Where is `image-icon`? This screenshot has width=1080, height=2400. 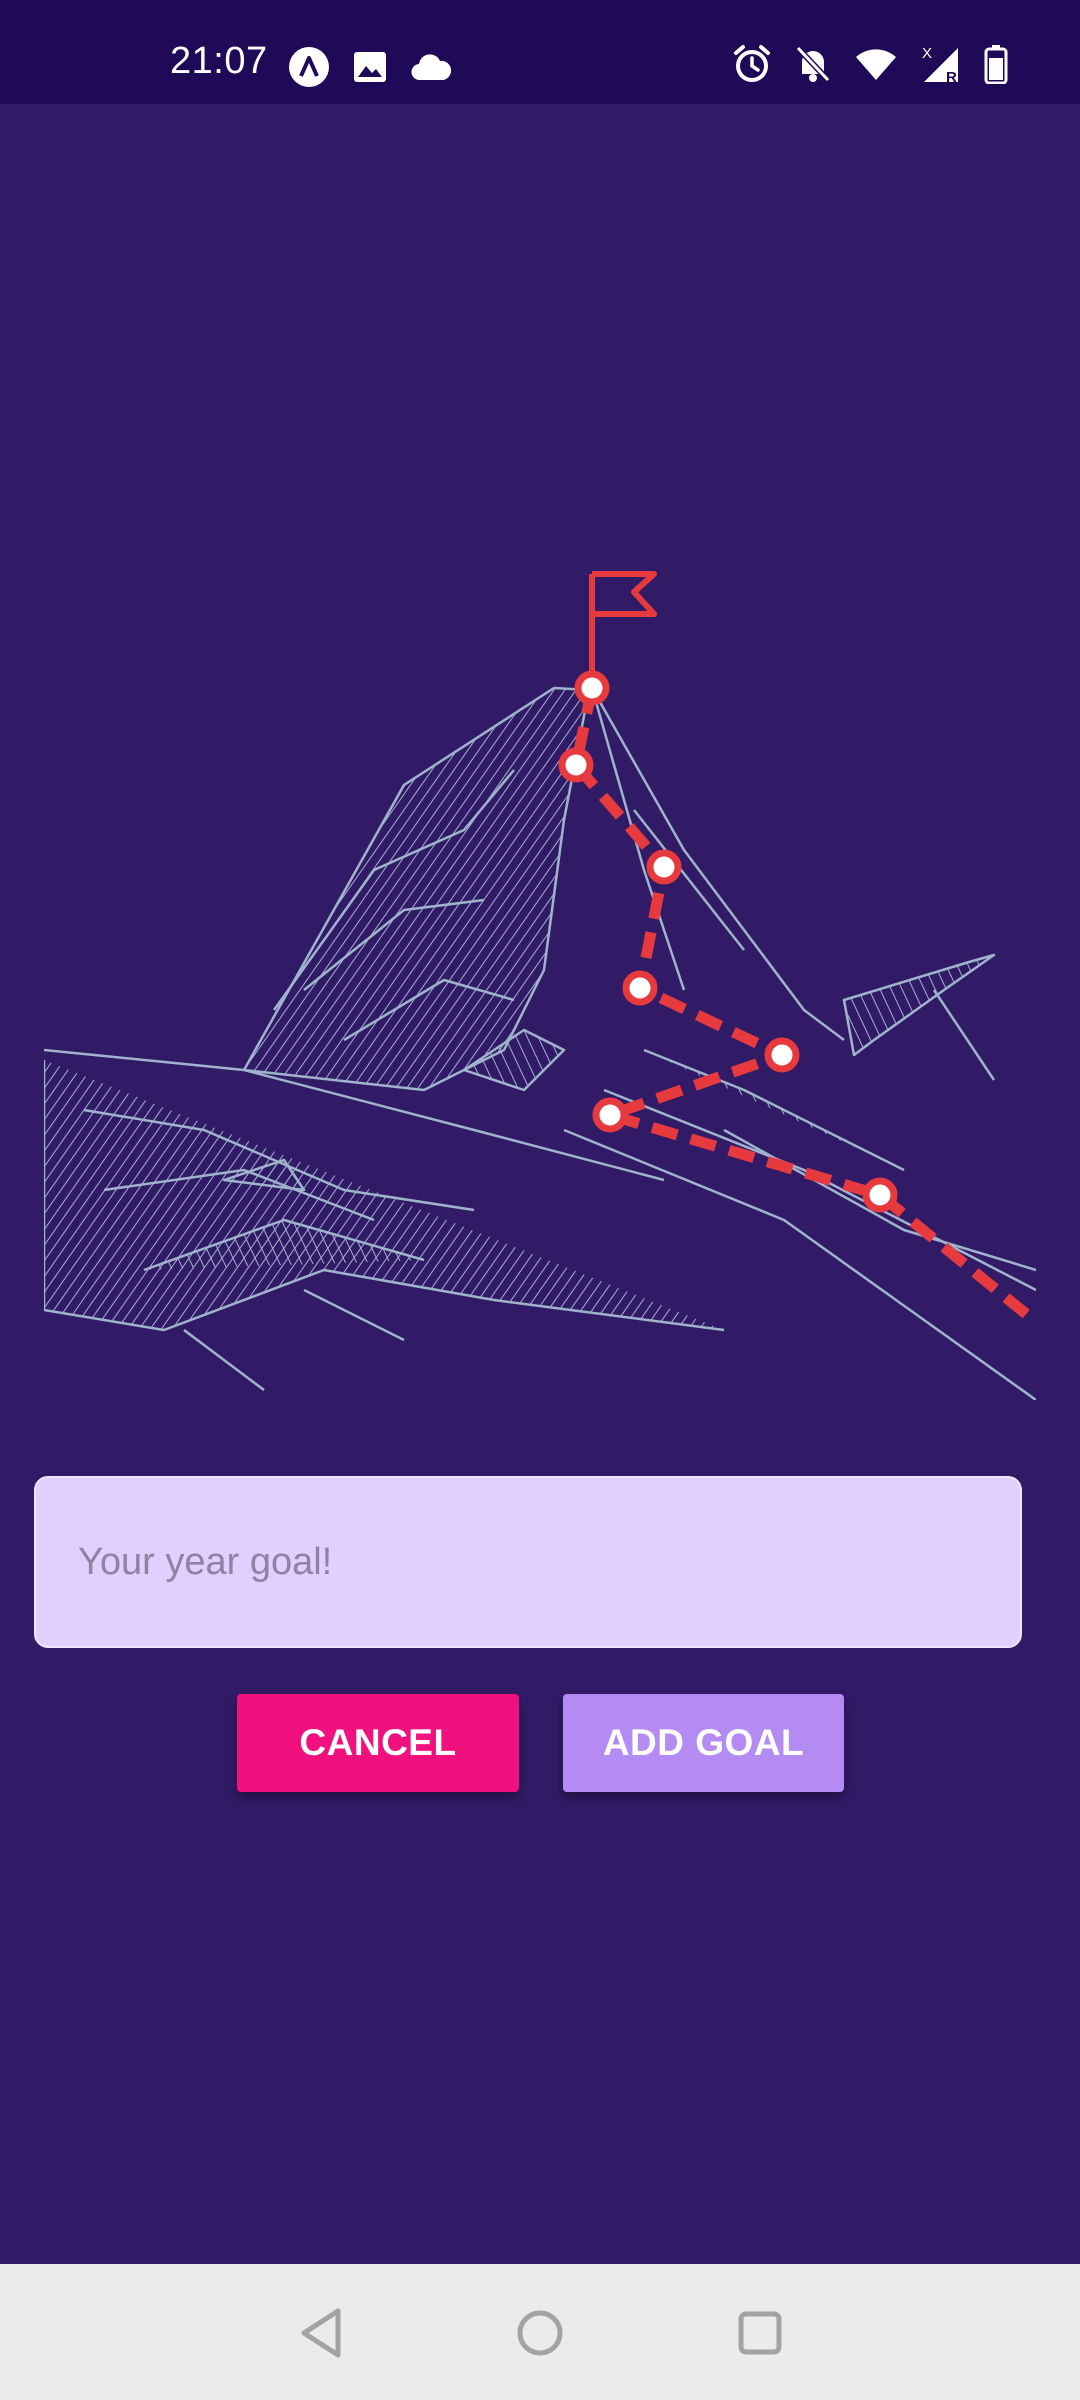
image-icon is located at coordinates (370, 67).